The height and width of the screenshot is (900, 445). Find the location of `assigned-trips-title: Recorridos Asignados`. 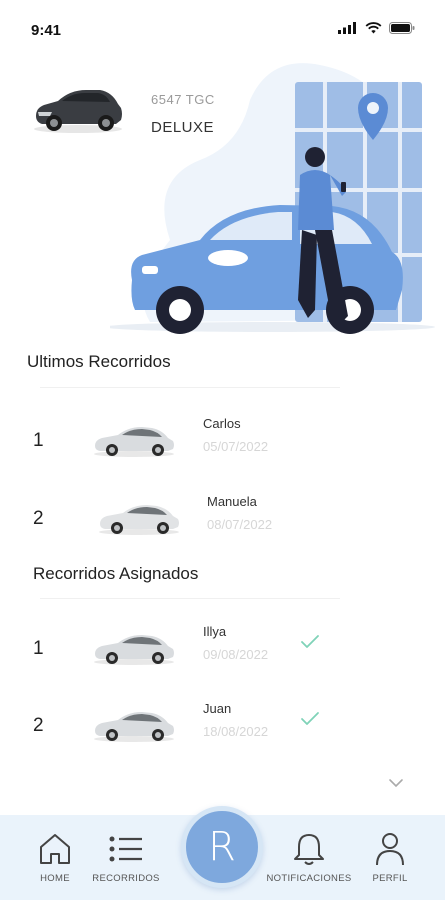

assigned-trips-title: Recorridos Asignados is located at coordinates (116, 573).